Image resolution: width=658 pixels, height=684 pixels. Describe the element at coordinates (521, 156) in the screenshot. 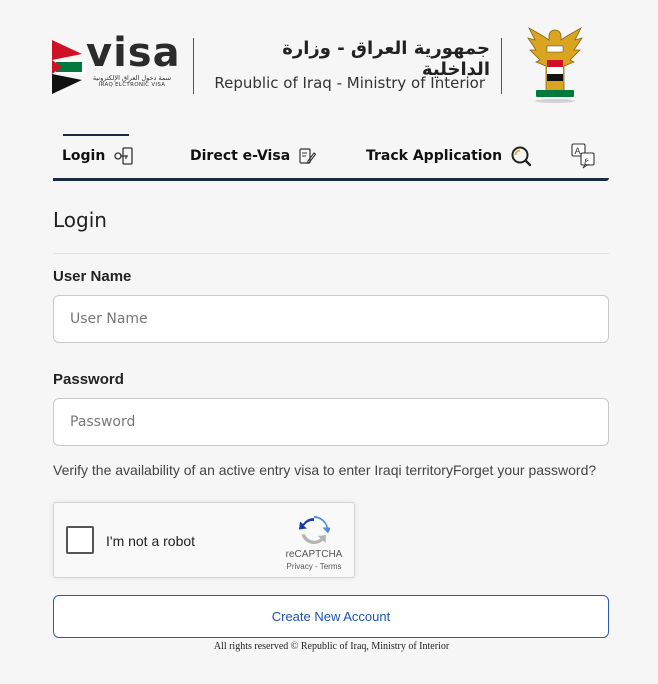

I see `magnifier-icon` at that location.